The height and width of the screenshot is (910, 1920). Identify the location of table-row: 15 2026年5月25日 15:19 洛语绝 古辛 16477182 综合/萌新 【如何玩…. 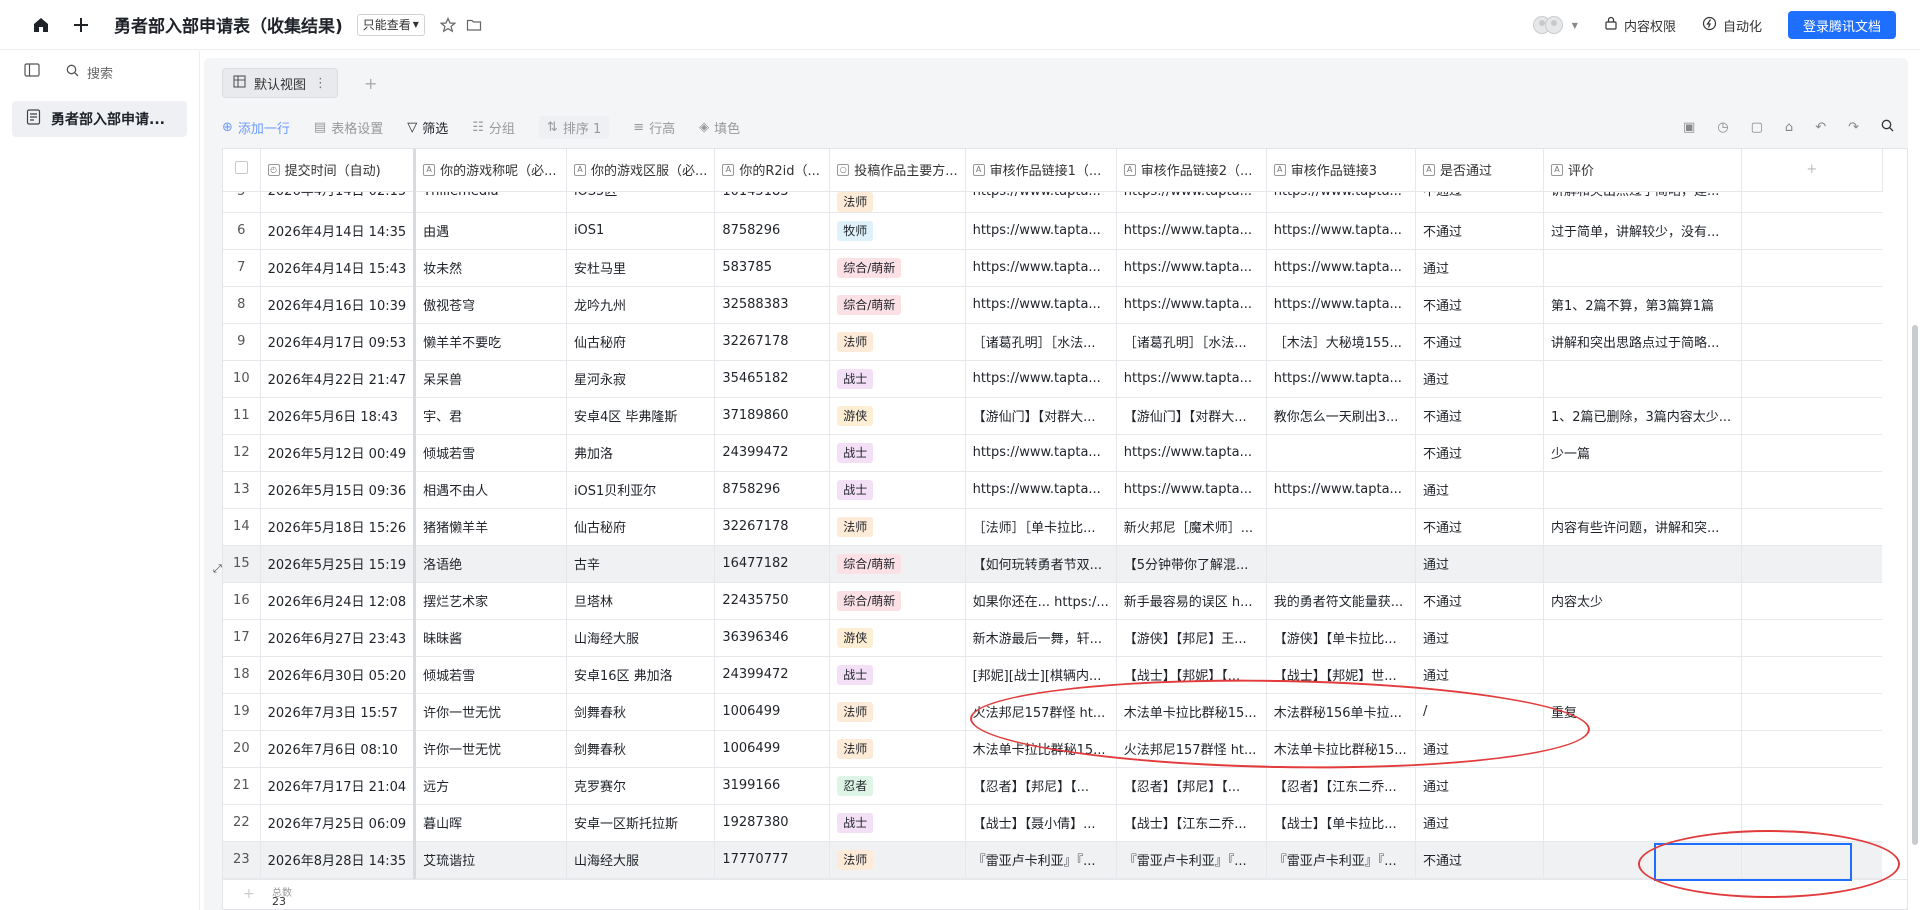
(1065, 564).